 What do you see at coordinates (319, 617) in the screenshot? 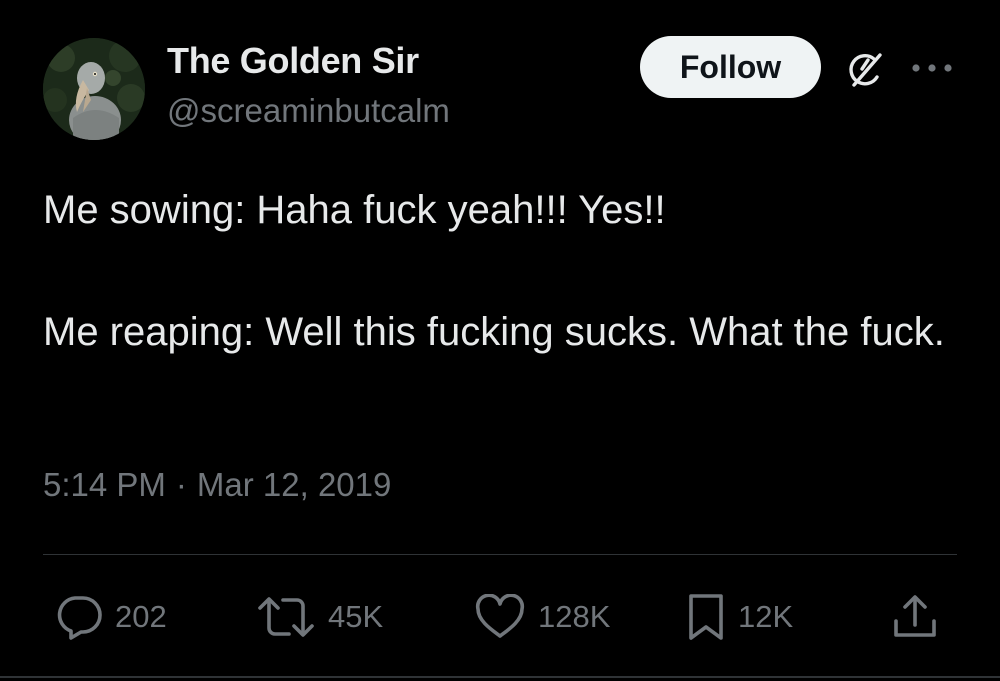
I see `retweet-button: 45K` at bounding box center [319, 617].